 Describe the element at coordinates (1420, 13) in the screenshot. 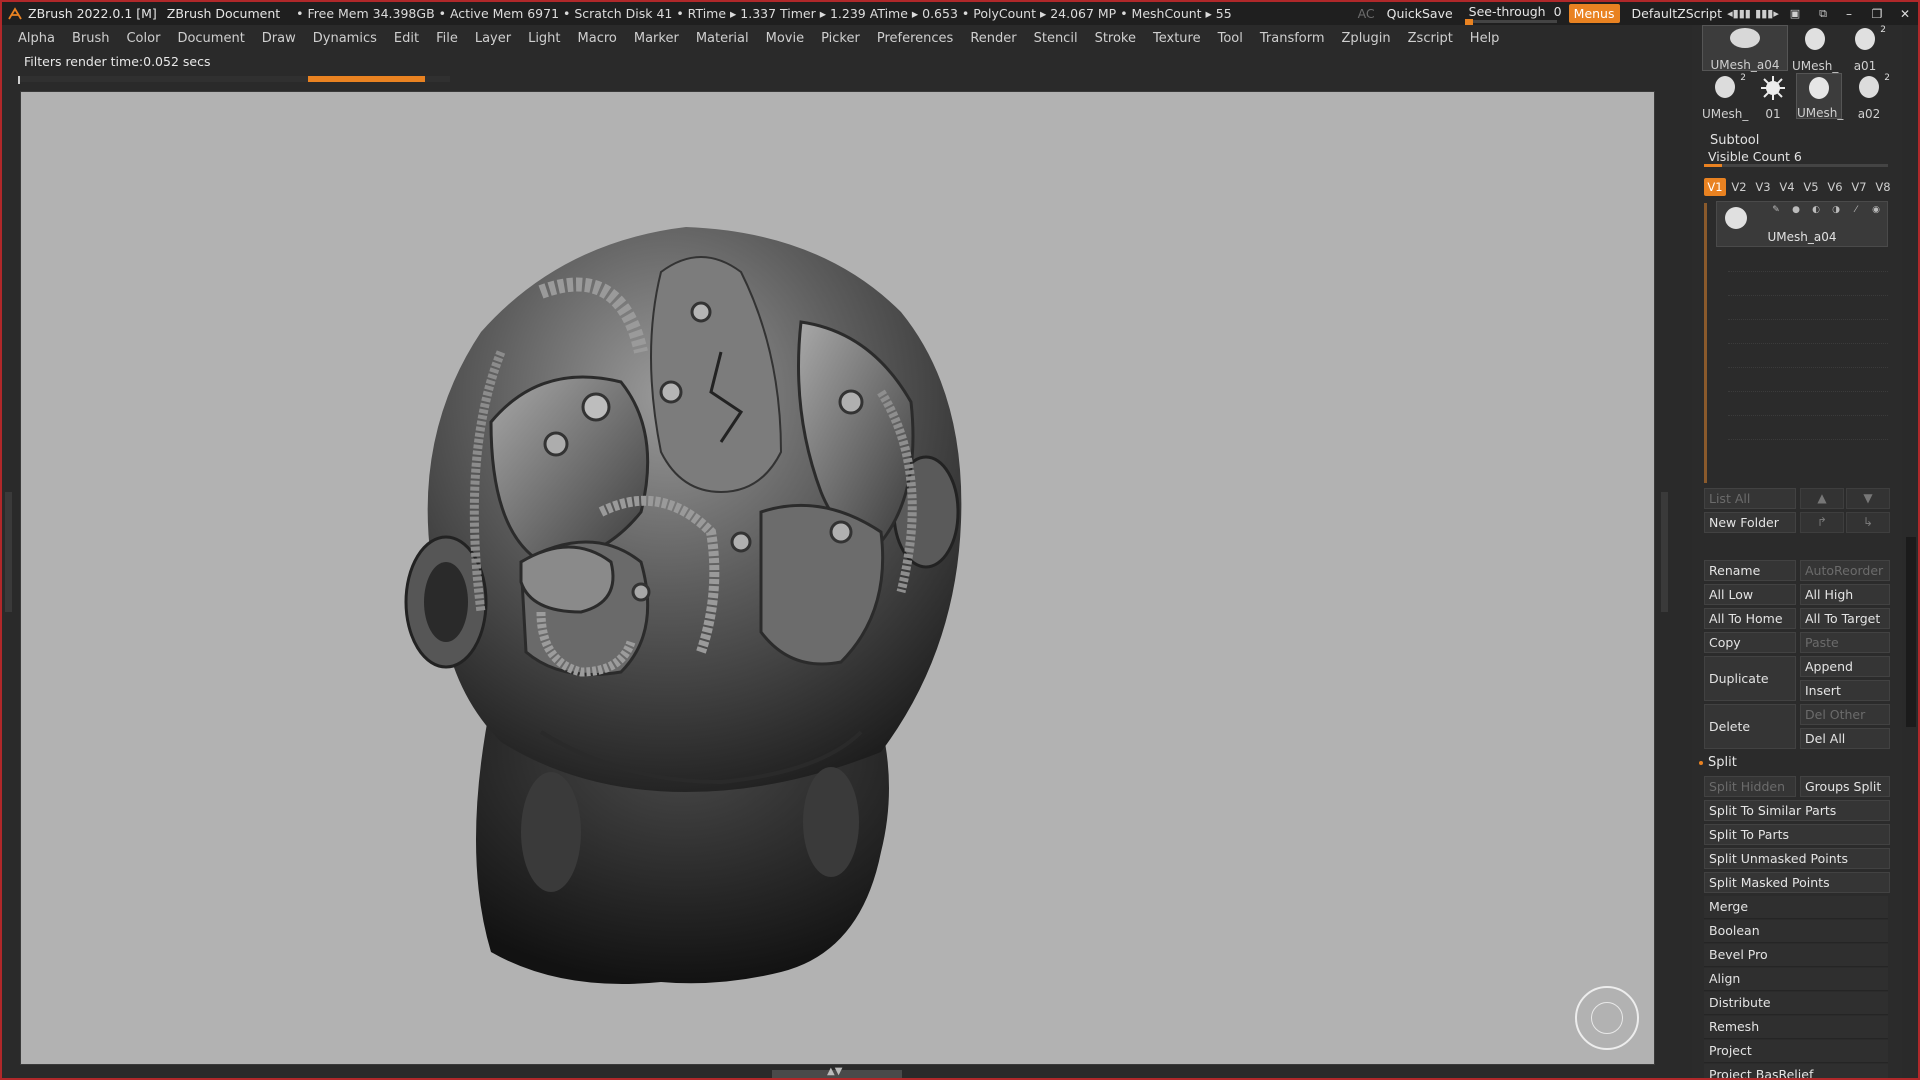

I see `quicksave-button: QuickSave` at that location.